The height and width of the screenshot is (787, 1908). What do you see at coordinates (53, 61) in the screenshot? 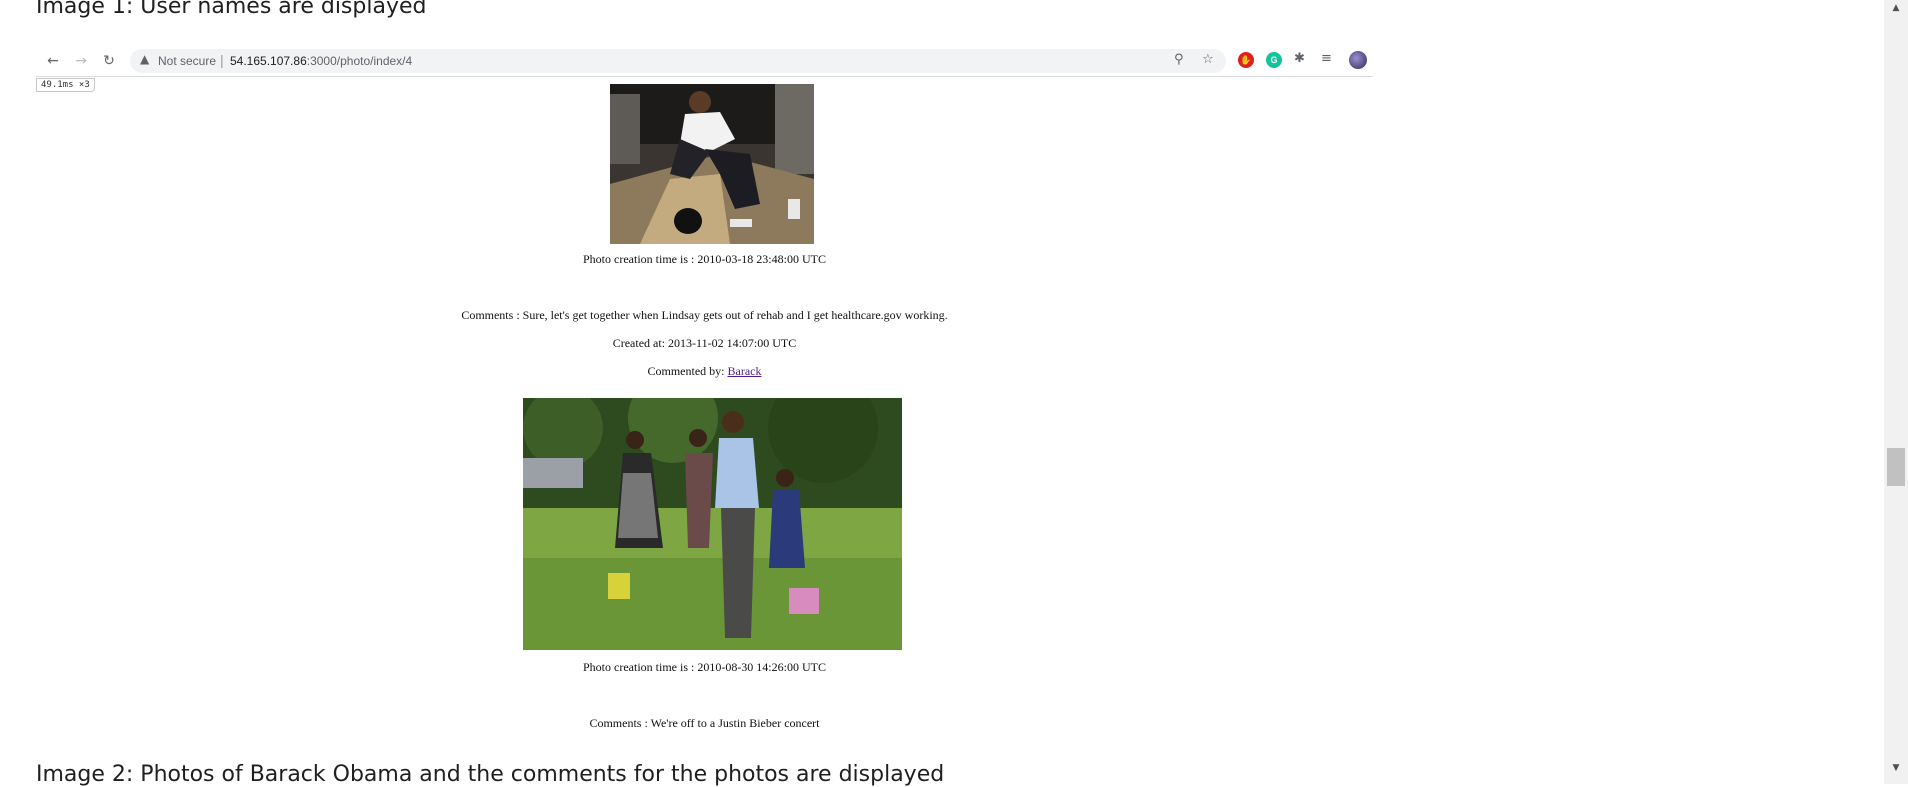
I see `arrow-left-icon: ←` at bounding box center [53, 61].